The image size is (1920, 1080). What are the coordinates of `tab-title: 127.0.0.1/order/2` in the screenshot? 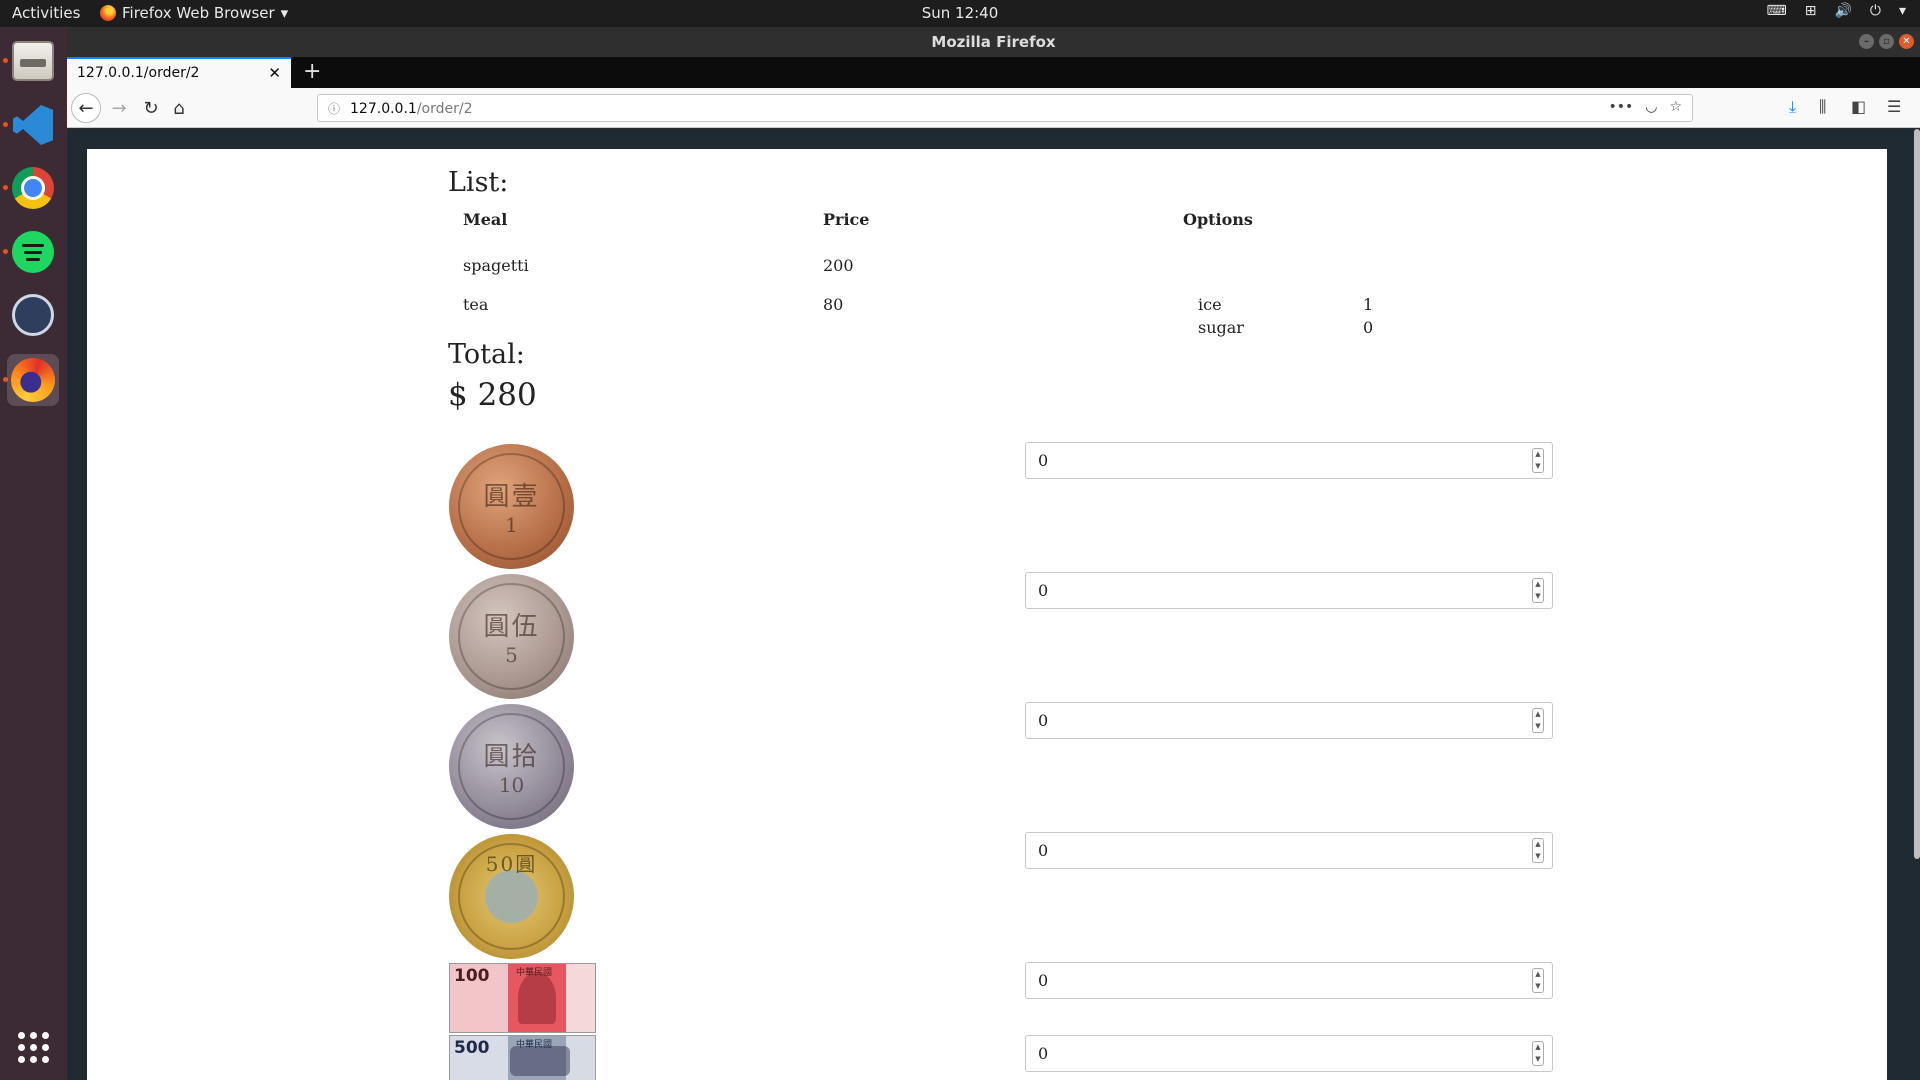 It's located at (138, 73).